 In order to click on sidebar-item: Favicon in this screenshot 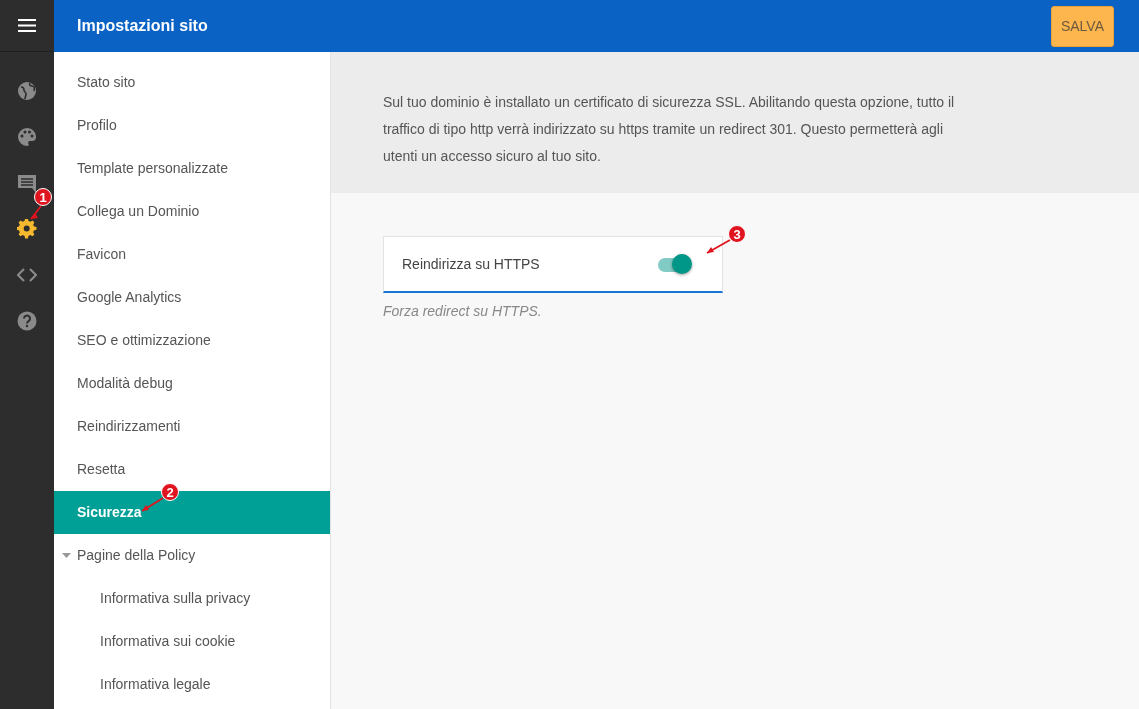, I will do `click(192, 254)`.